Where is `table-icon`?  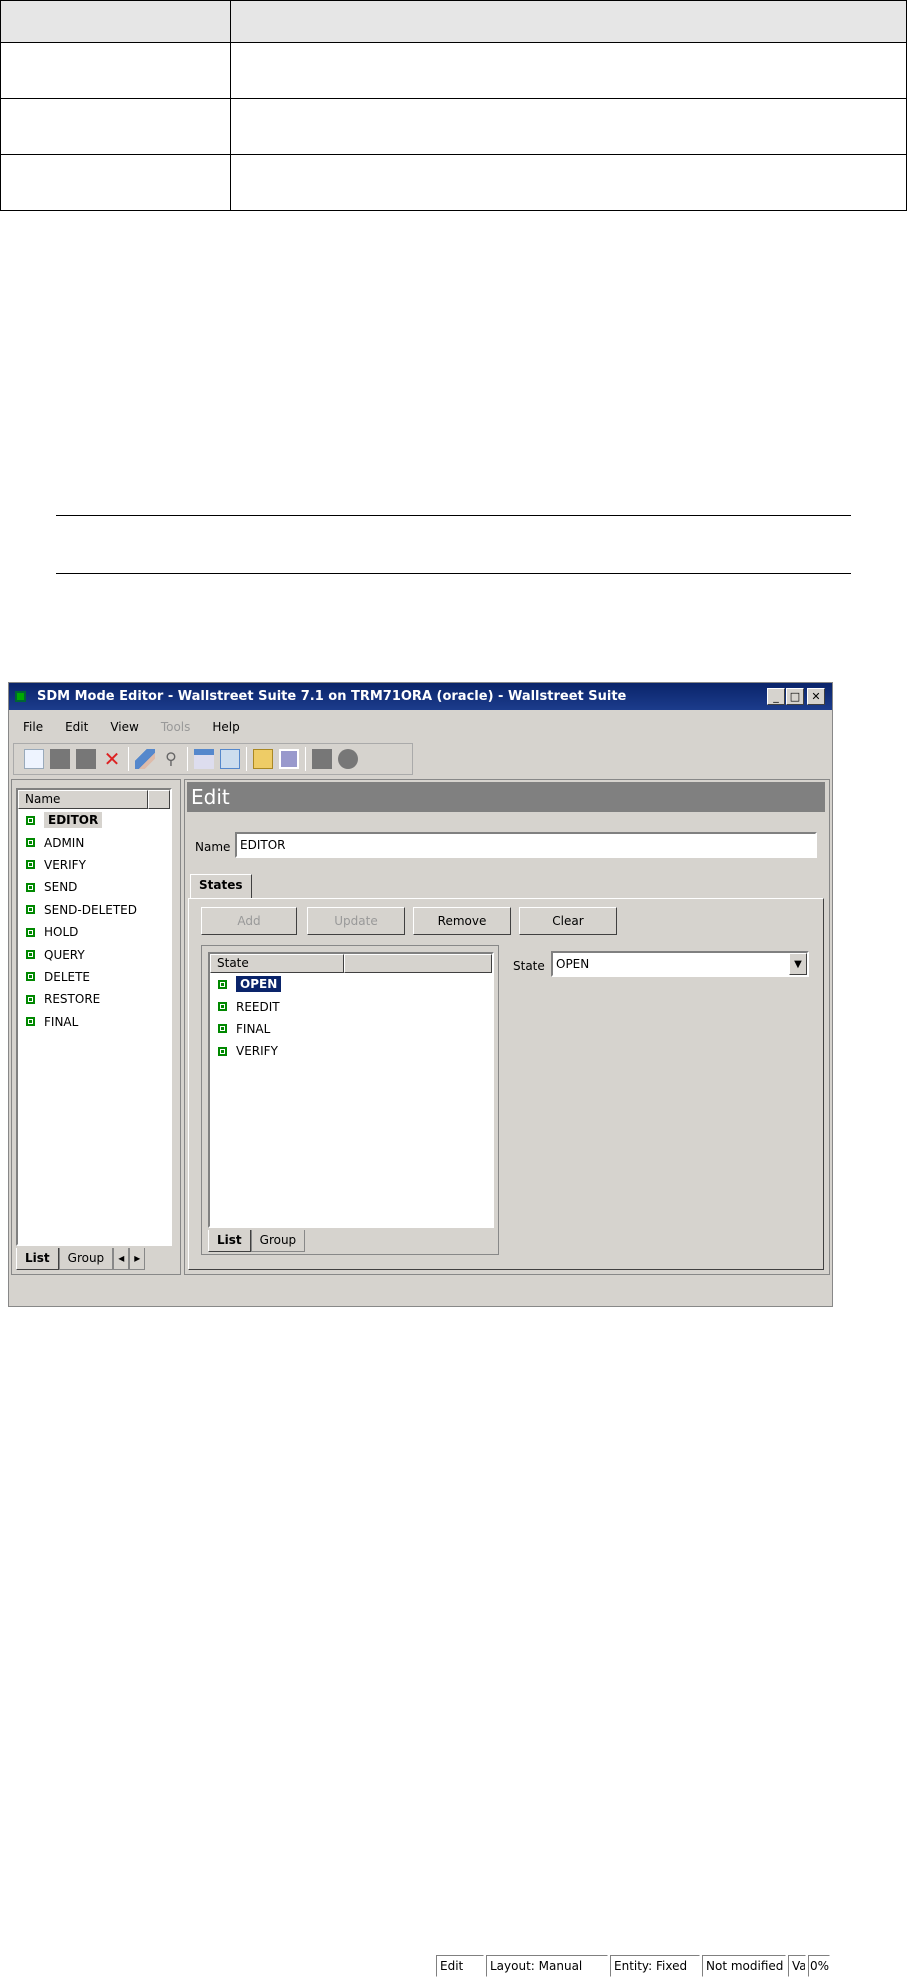 table-icon is located at coordinates (204, 759).